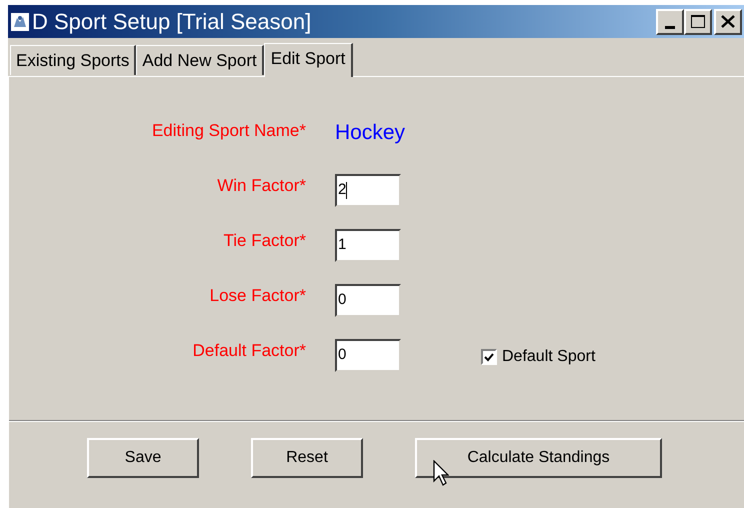 This screenshot has width=744, height=508. What do you see at coordinates (228, 131) in the screenshot?
I see `field-label: Editing Sport Name*` at bounding box center [228, 131].